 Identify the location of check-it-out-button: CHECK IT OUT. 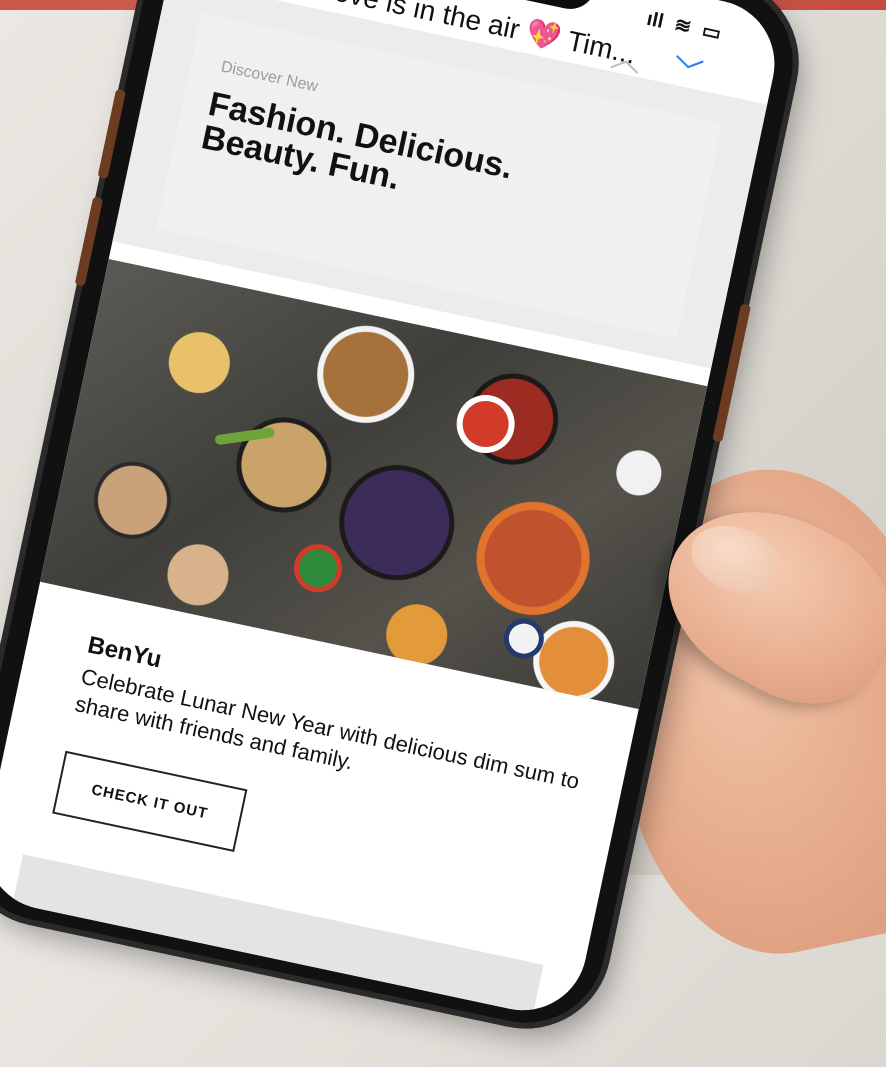
(150, 801).